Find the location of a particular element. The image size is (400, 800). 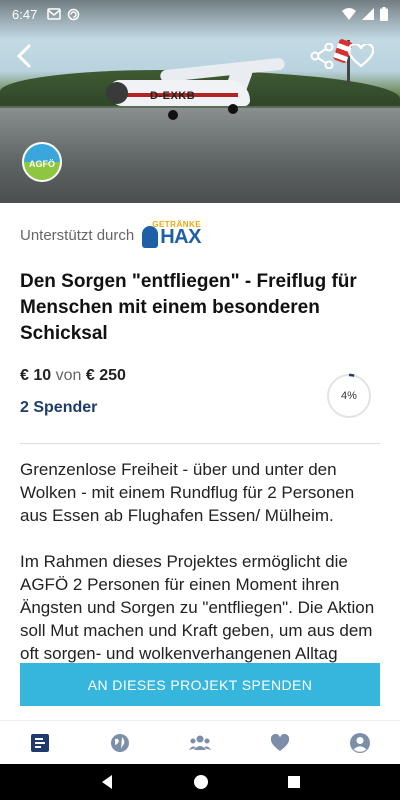

funding-stats: € 10 von € 250 2 Spender 4% is located at coordinates (200, 398).